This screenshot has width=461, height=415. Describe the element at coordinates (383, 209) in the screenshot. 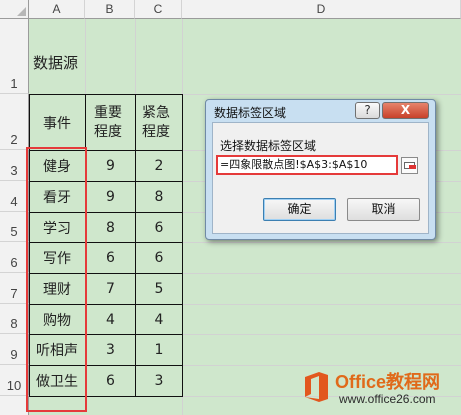

I see `cancel-button: 取消` at that location.